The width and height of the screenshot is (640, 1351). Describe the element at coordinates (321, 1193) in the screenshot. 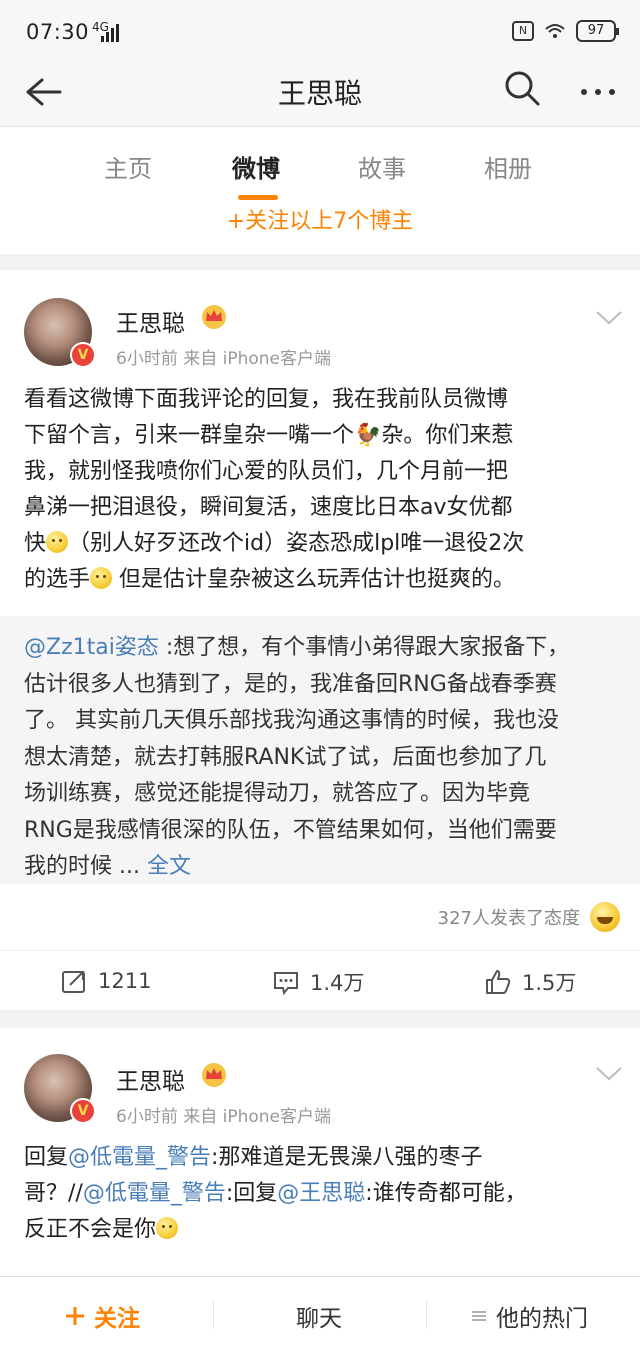

I see `mention-link: @王思聪` at that location.